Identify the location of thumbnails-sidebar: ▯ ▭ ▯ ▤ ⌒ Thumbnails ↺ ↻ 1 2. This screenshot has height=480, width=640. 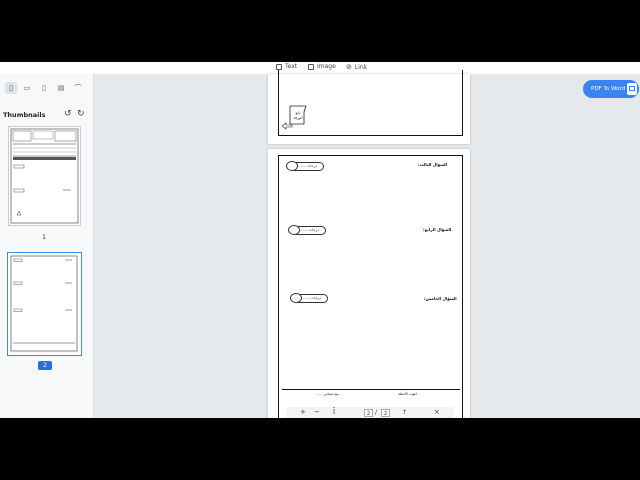
(47, 246).